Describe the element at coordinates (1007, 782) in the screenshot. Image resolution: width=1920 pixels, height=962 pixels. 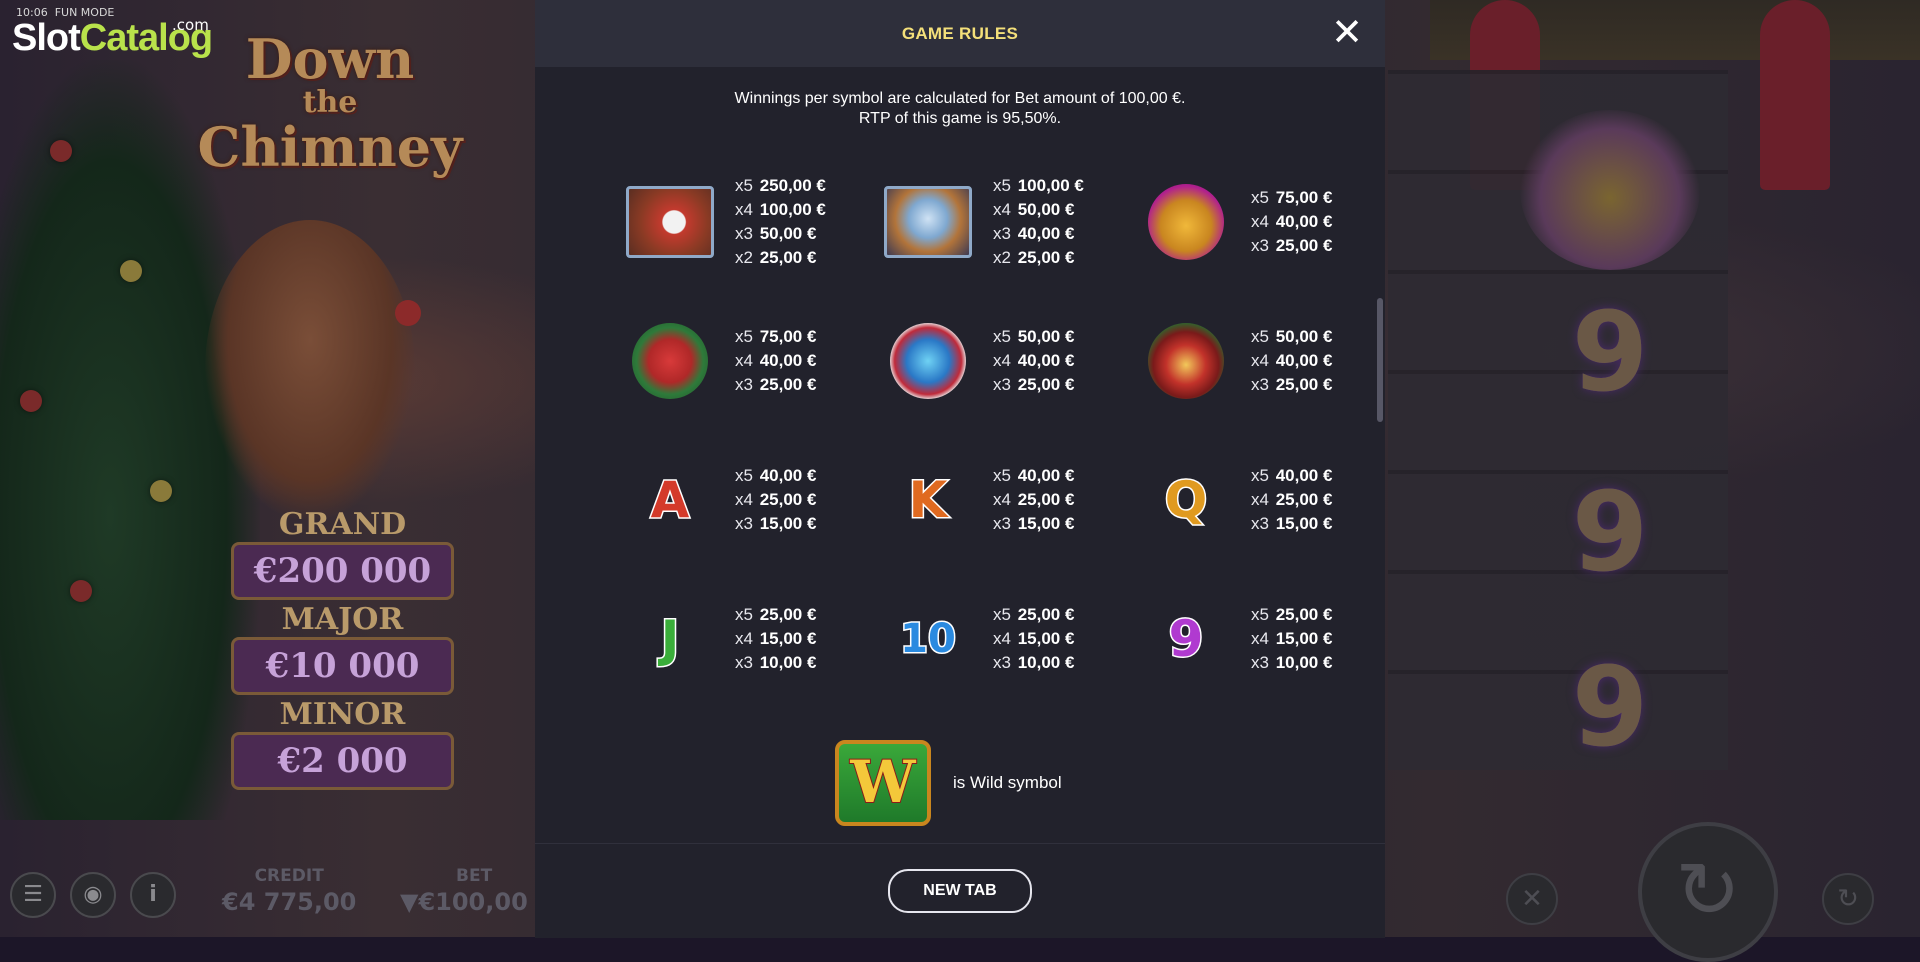
I see `wild-description: is Wild symbol` at that location.